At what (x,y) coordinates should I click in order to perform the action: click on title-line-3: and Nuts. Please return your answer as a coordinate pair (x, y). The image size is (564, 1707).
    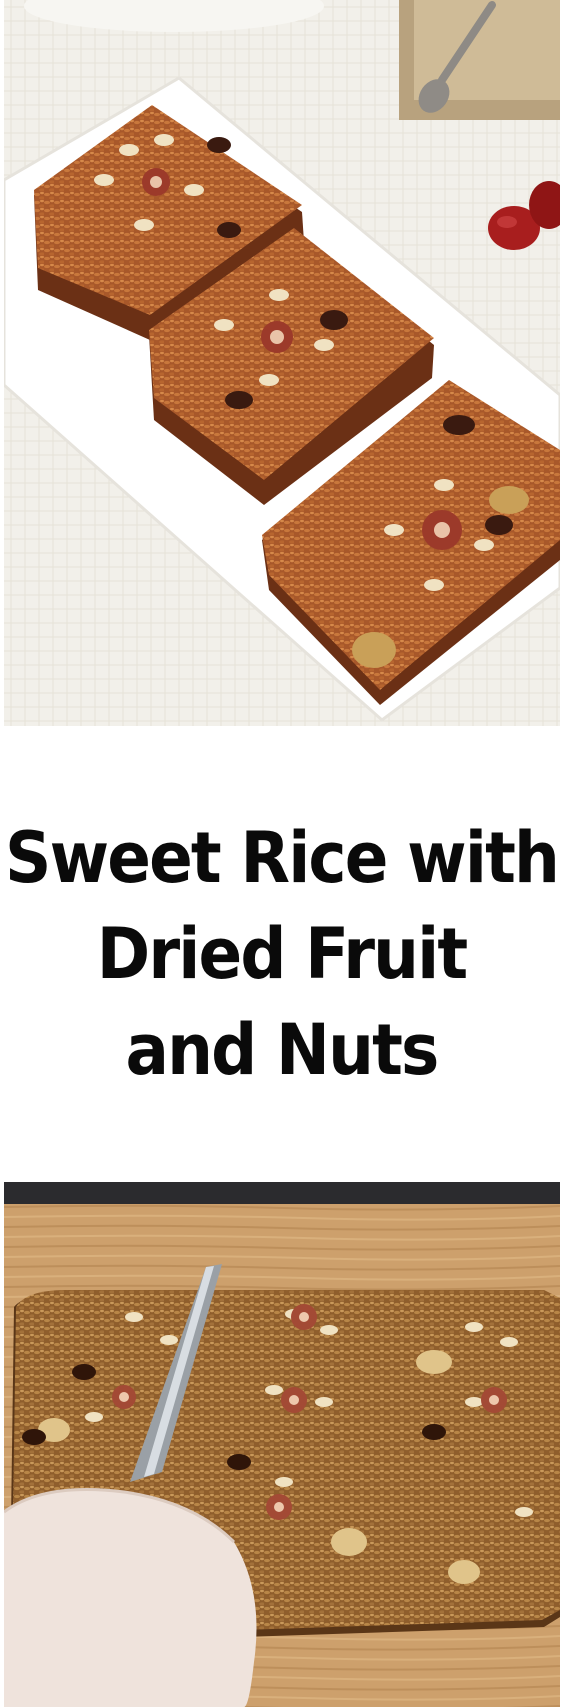
    Looking at the image, I should click on (283, 1050).